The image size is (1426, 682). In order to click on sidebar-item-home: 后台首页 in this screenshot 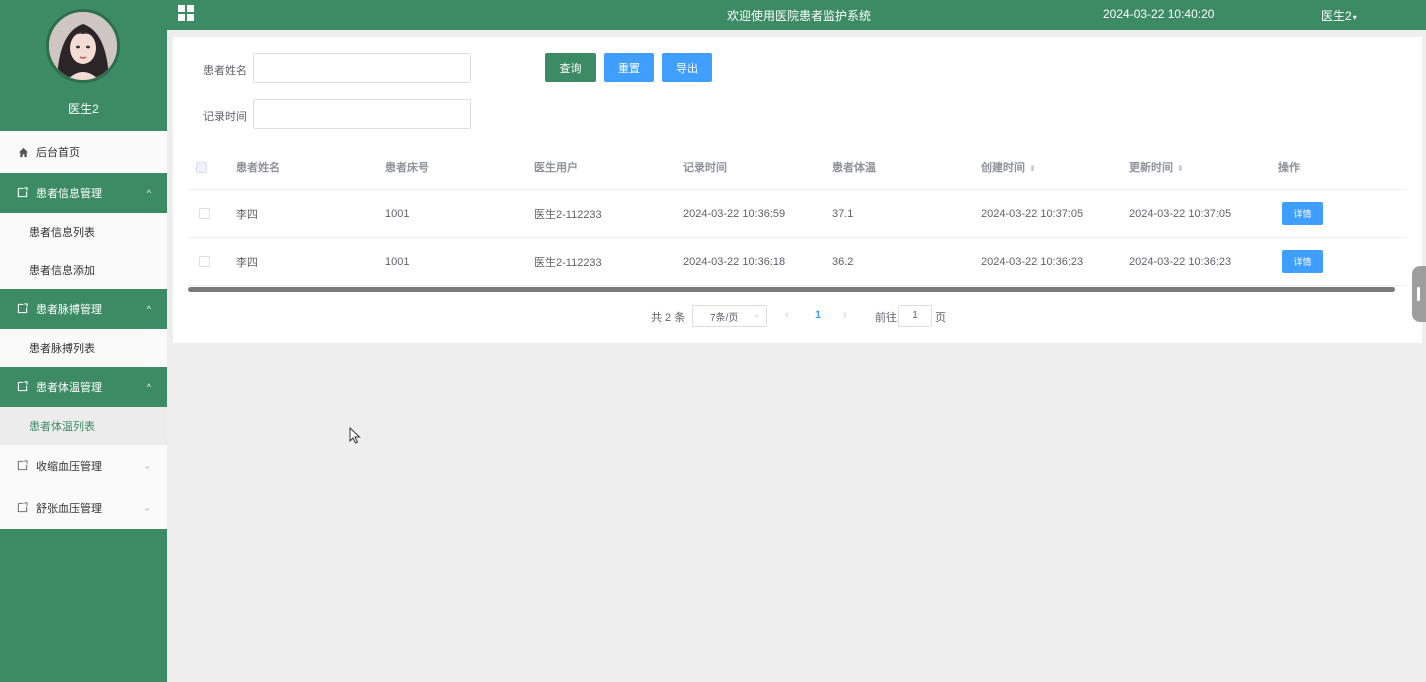, I will do `click(83, 152)`.